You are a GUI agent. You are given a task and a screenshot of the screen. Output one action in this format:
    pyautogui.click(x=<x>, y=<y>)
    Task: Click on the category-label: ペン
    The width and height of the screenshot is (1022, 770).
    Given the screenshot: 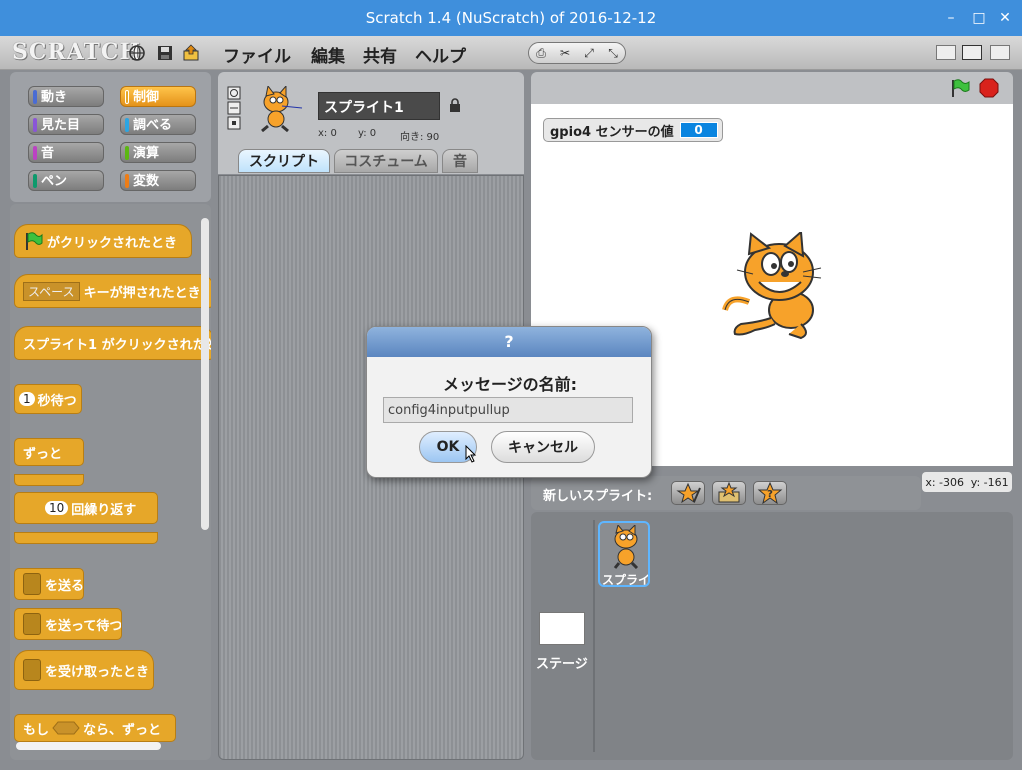 What is the action you would take?
    pyautogui.click(x=54, y=181)
    